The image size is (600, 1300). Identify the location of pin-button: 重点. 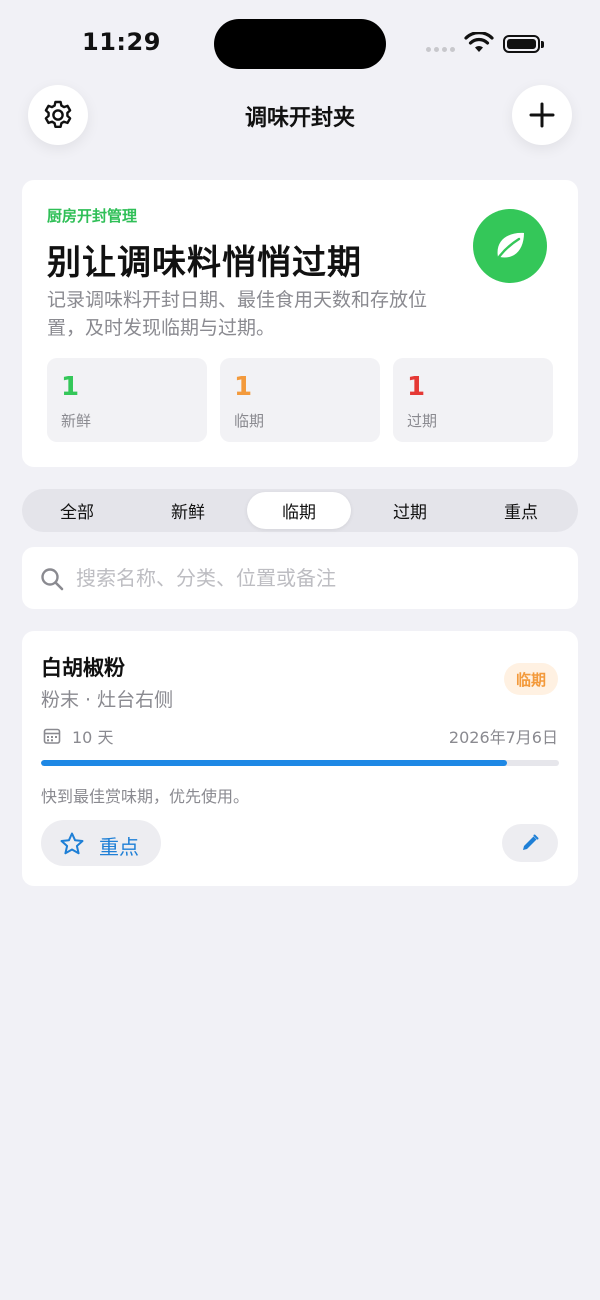
(101, 843).